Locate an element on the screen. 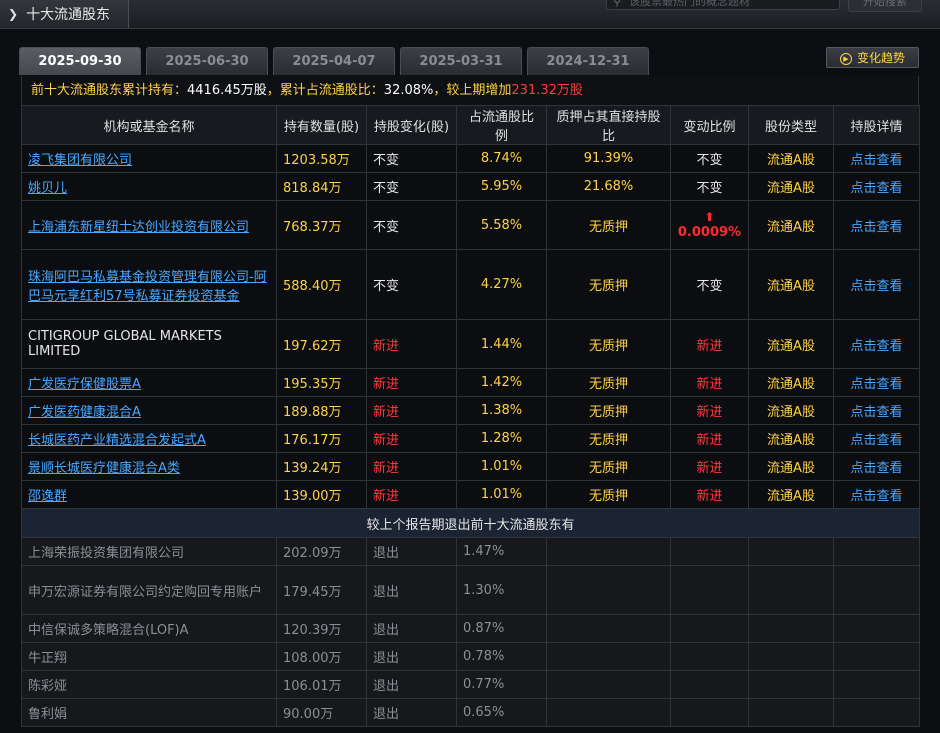  exit-row: 申万宏源证券有限公司约定购回专用账户 179.45万 退出 1.30% is located at coordinates (470, 590).